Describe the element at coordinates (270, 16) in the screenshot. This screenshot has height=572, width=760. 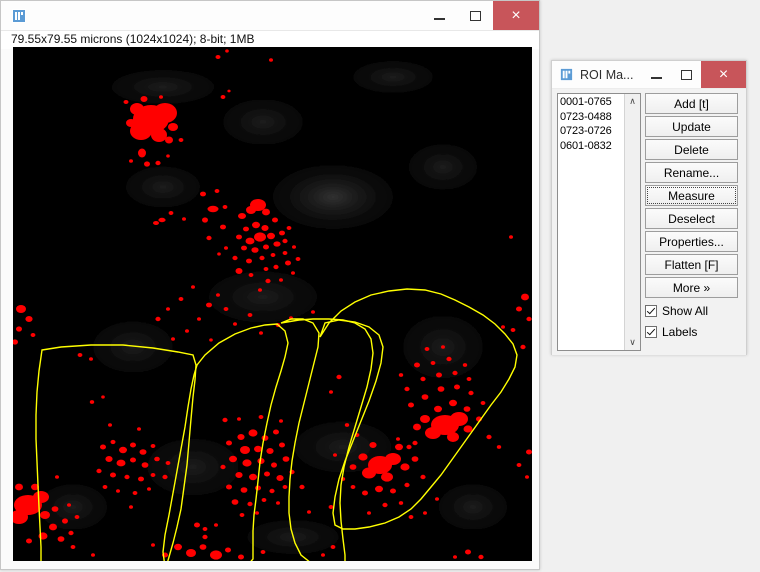
I see `image-window-titlebar: ×` at that location.